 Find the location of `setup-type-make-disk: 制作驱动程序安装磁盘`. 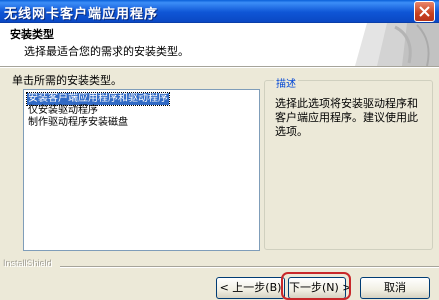

setup-type-make-disk: 制作驱动程序安装磁盘 is located at coordinates (78, 123).